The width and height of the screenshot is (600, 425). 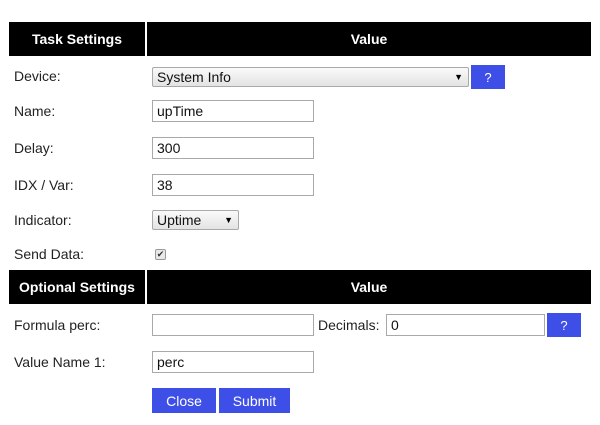 I want to click on send-data-label: Send Data:, so click(x=49, y=254).